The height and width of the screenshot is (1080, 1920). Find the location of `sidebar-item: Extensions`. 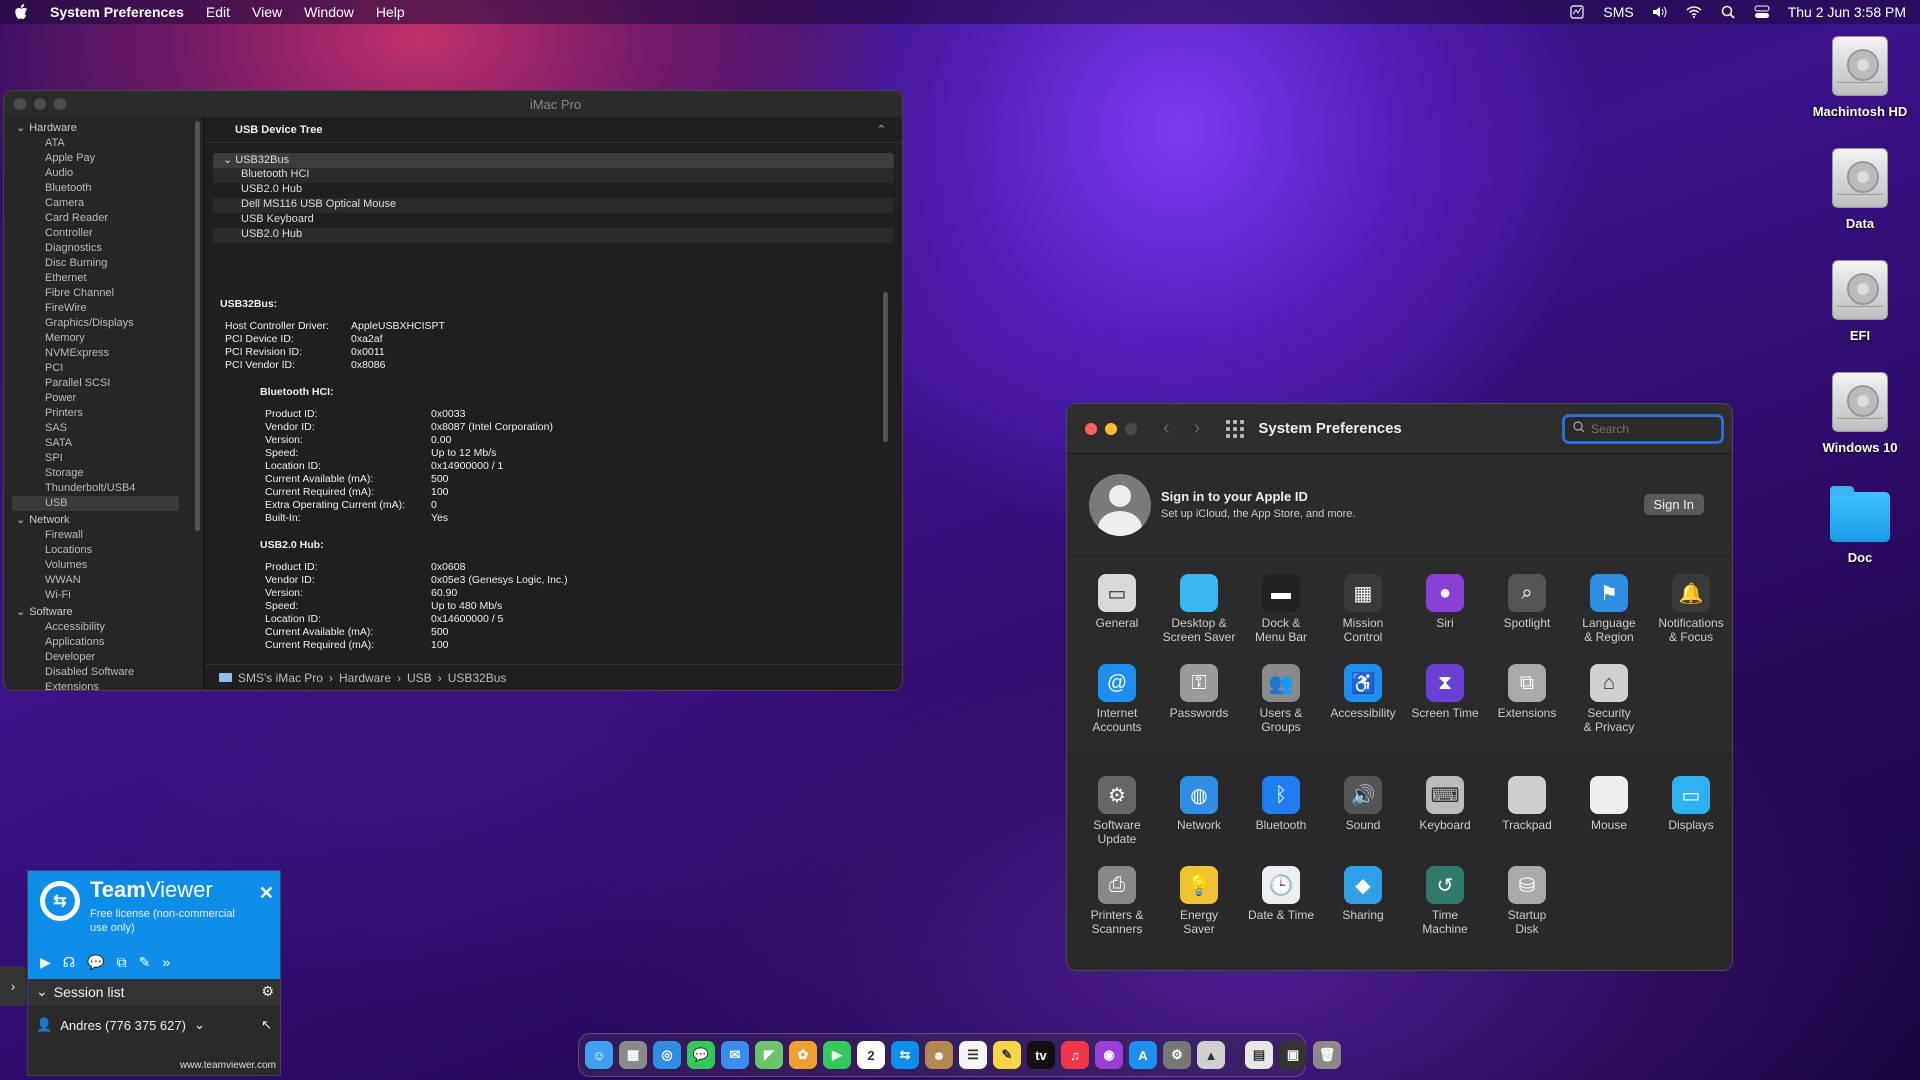

sidebar-item: Extensions is located at coordinates (103, 685).